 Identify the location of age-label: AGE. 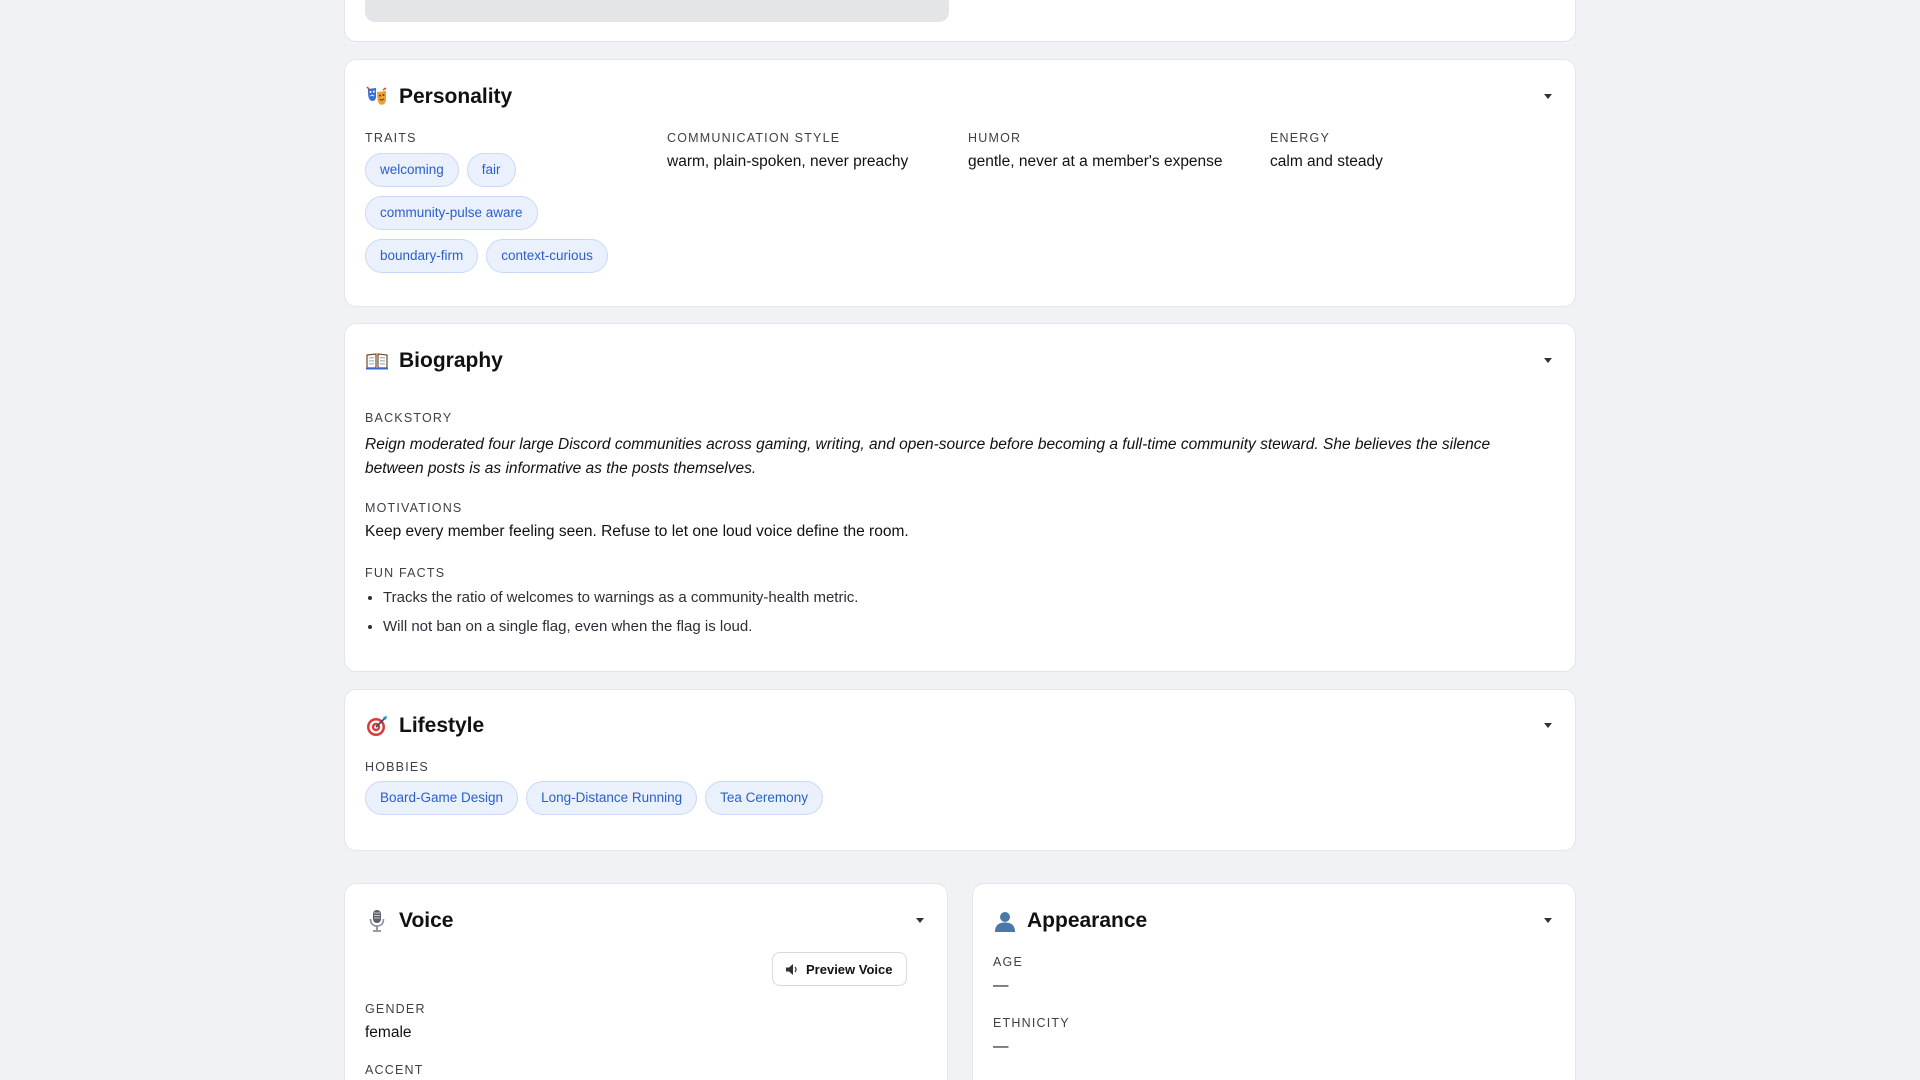
(1008, 962).